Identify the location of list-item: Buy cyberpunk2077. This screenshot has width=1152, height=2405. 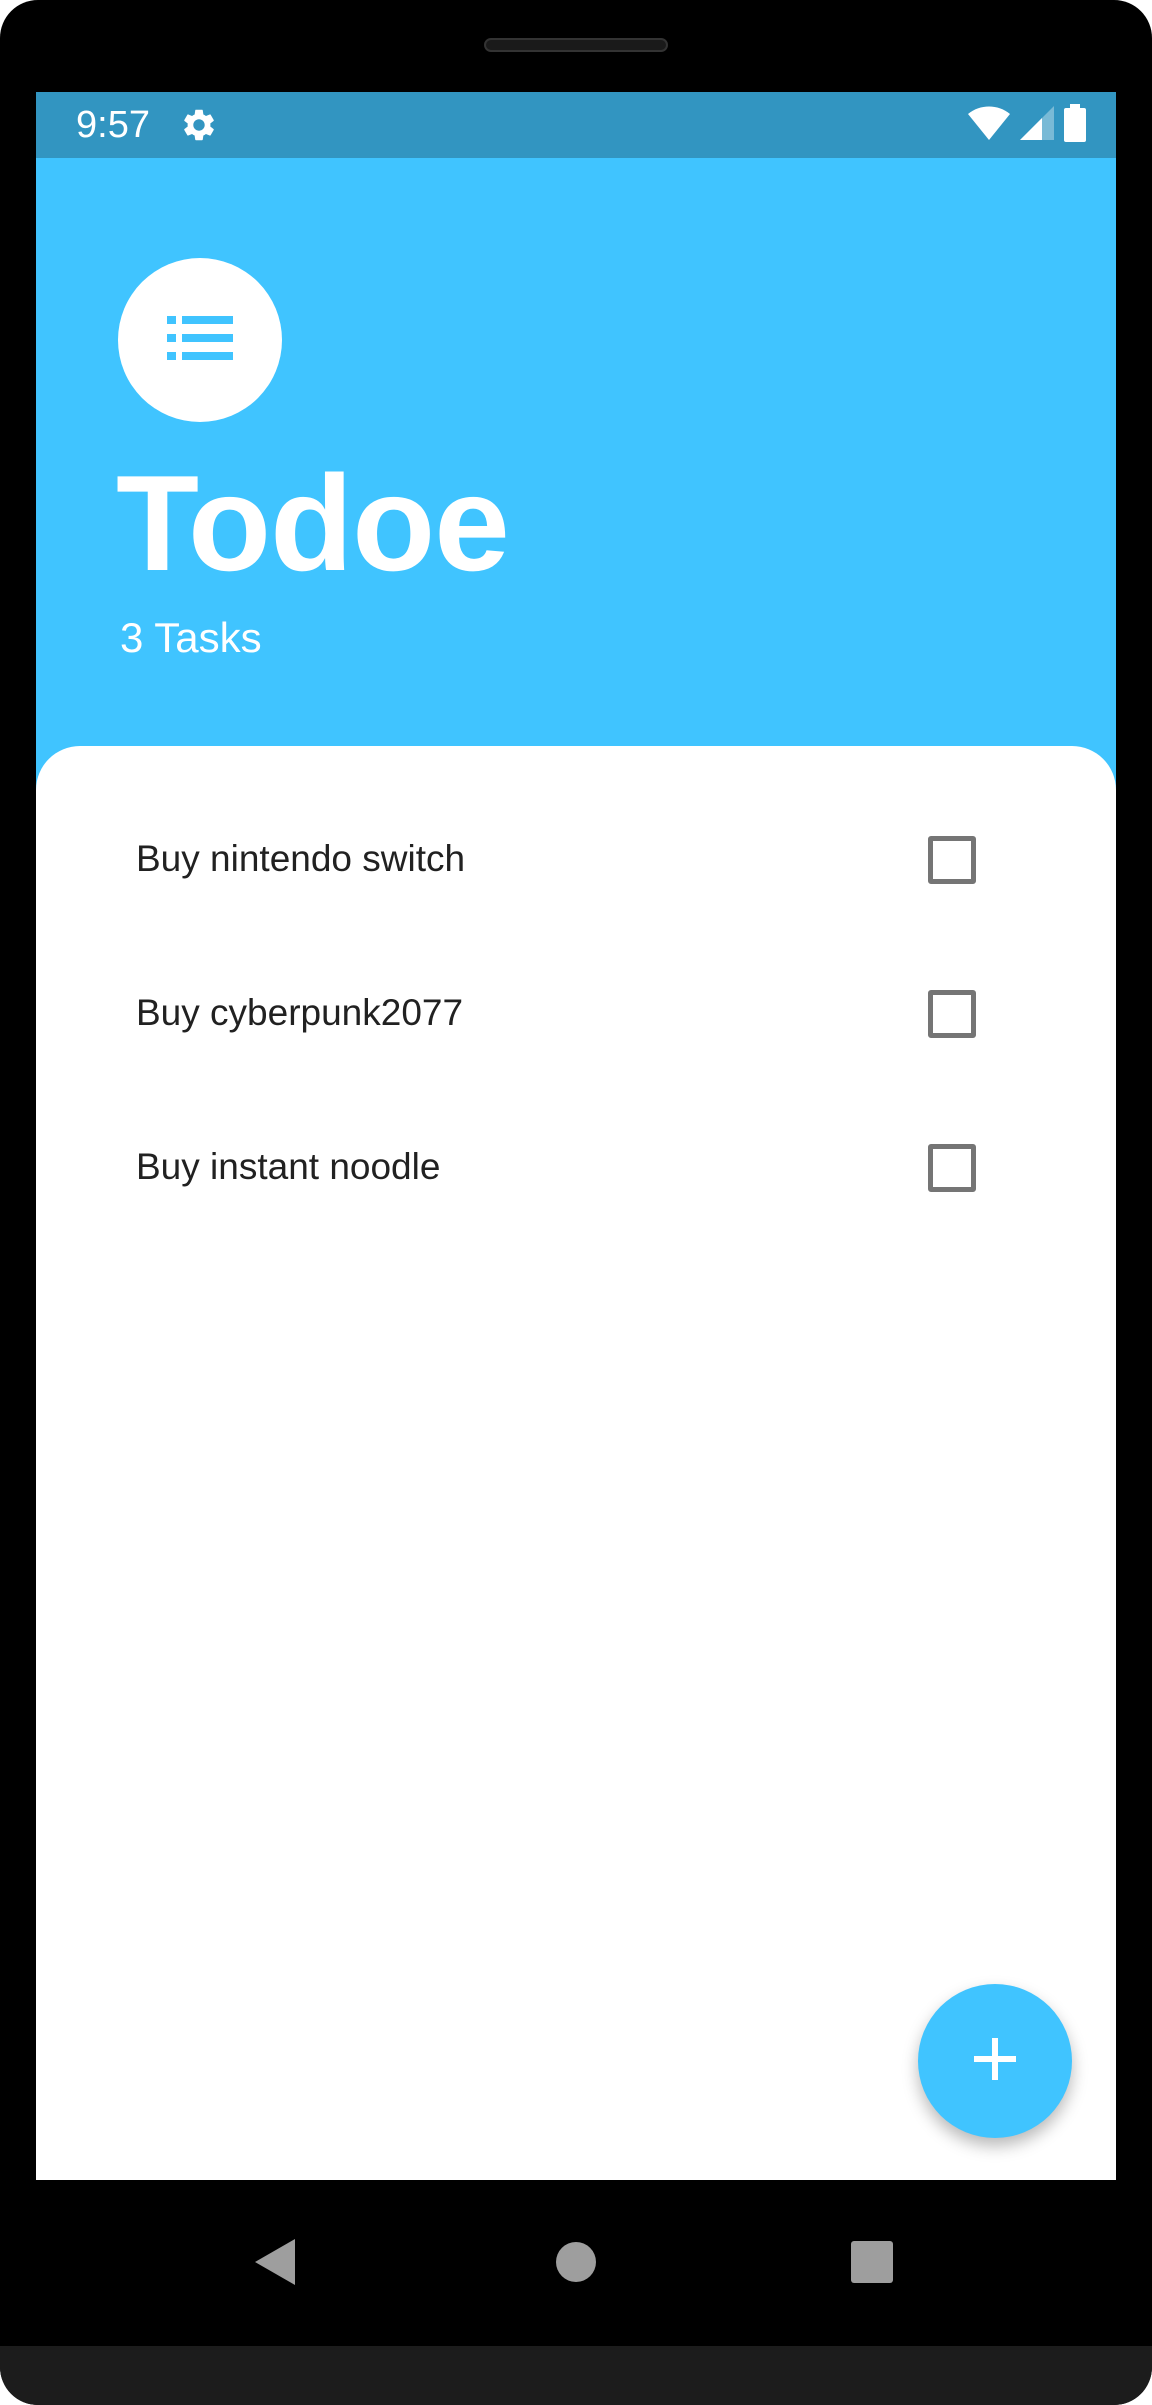
(576, 1067).